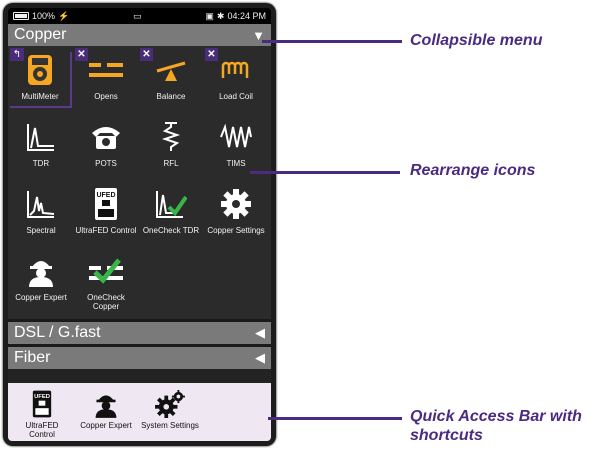 This screenshot has height=451, width=615. What do you see at coordinates (106, 137) in the screenshot?
I see `telephone-icon` at bounding box center [106, 137].